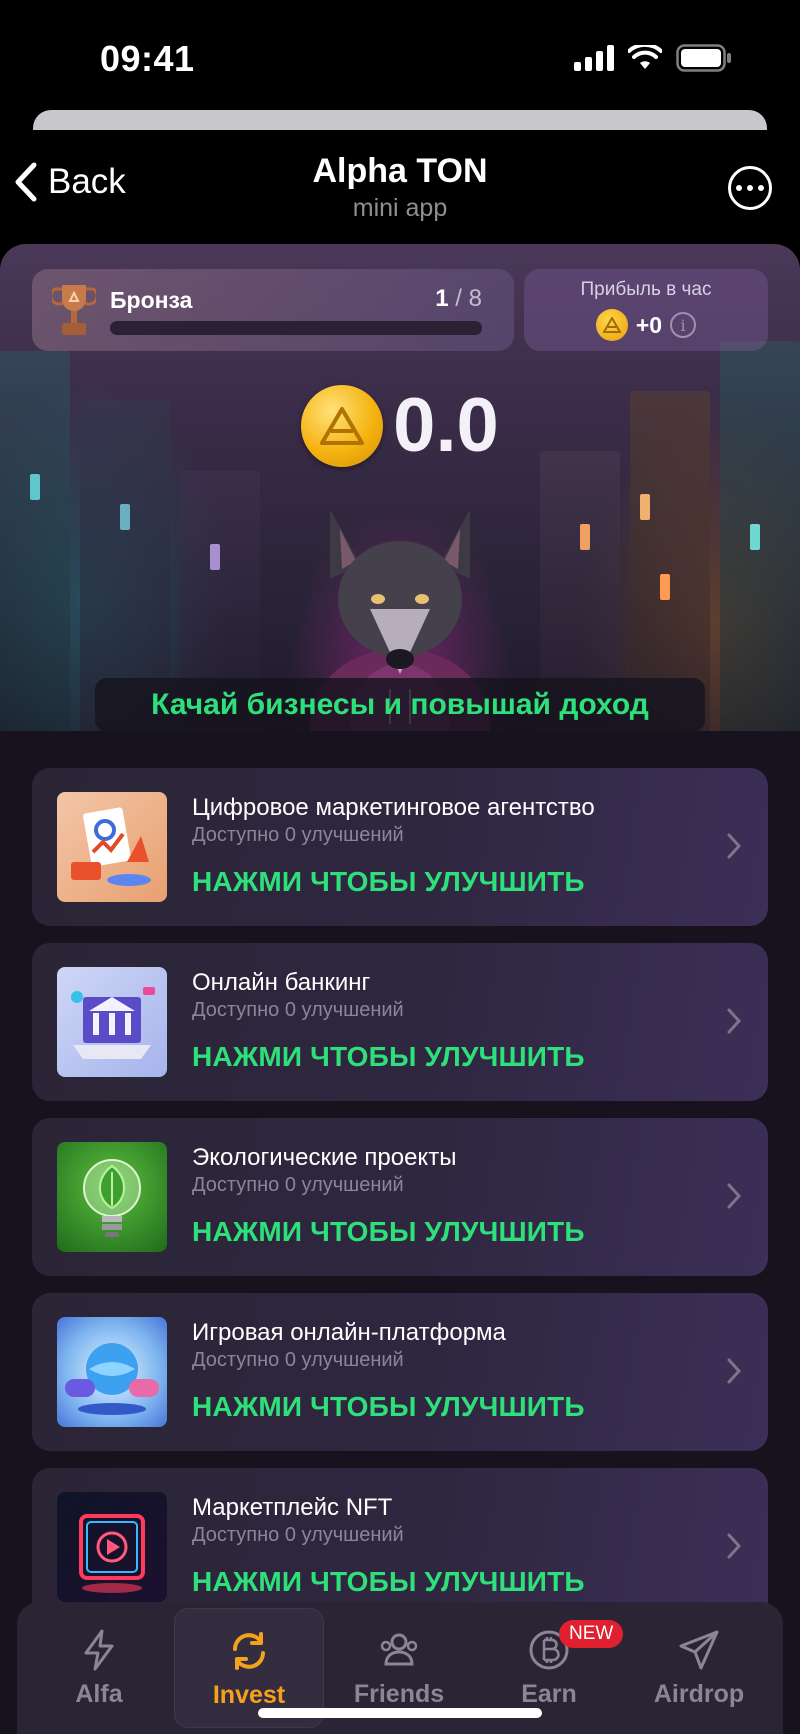 Image resolution: width=800 pixels, height=1734 pixels. I want to click on sheet-handle, so click(400, 120).